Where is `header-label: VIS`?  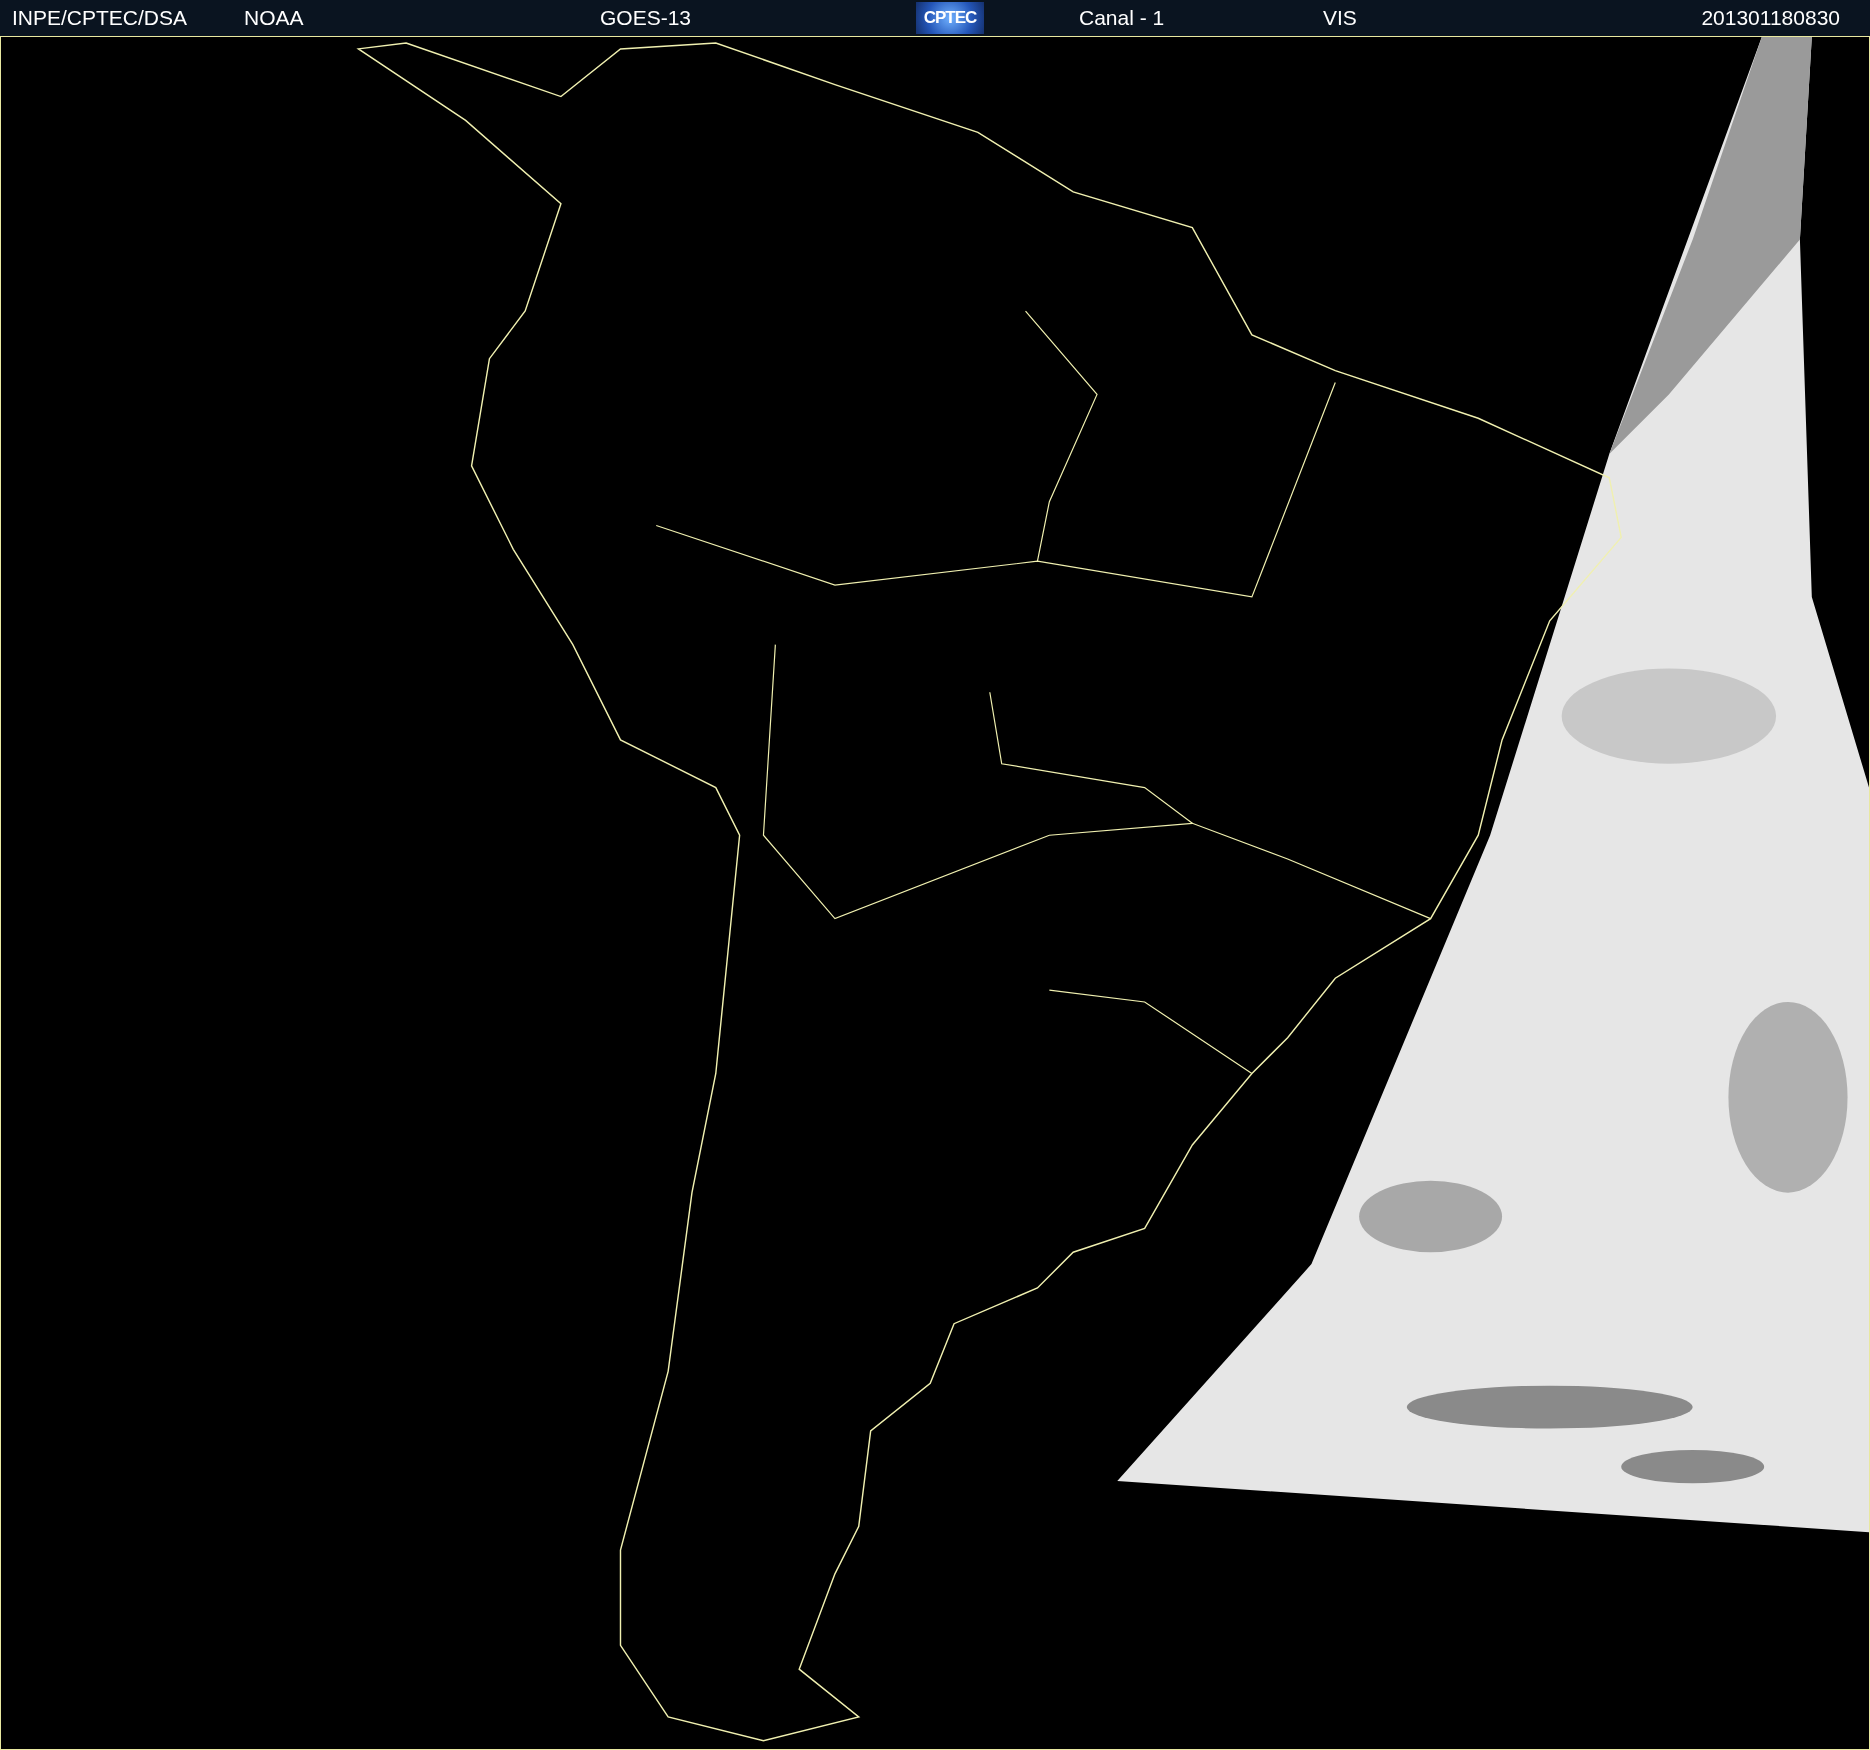 header-label: VIS is located at coordinates (1340, 18).